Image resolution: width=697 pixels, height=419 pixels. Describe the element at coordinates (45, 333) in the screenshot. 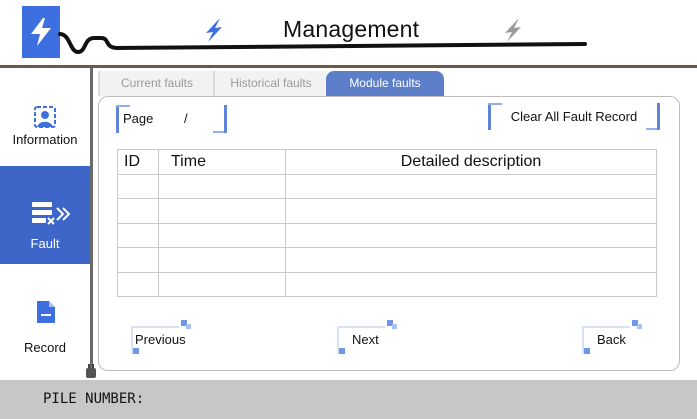

I see `sidebar-item-record: Record` at that location.